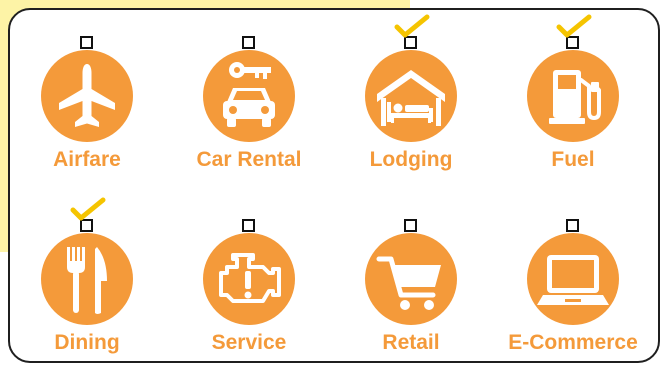 The width and height of the screenshot is (668, 367). Describe the element at coordinates (411, 342) in the screenshot. I see `category-label-retail: Retail` at that location.